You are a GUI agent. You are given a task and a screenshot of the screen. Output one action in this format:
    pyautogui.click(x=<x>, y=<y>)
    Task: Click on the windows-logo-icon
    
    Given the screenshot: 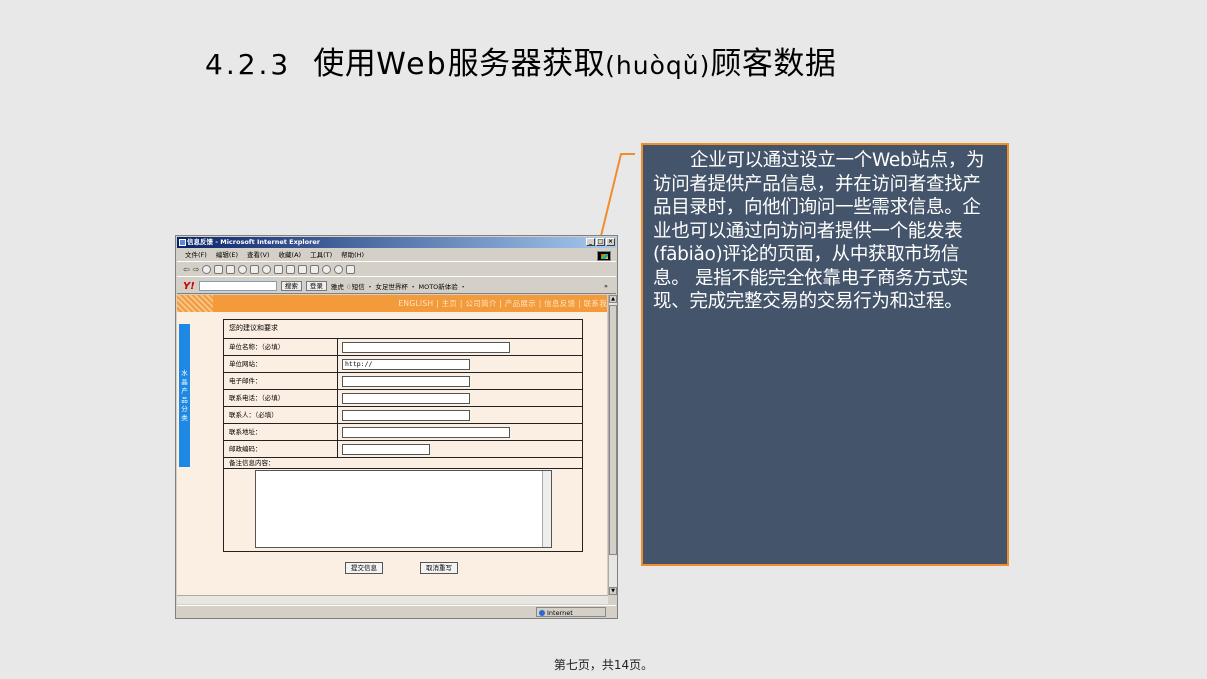 What is the action you would take?
    pyautogui.click(x=604, y=256)
    